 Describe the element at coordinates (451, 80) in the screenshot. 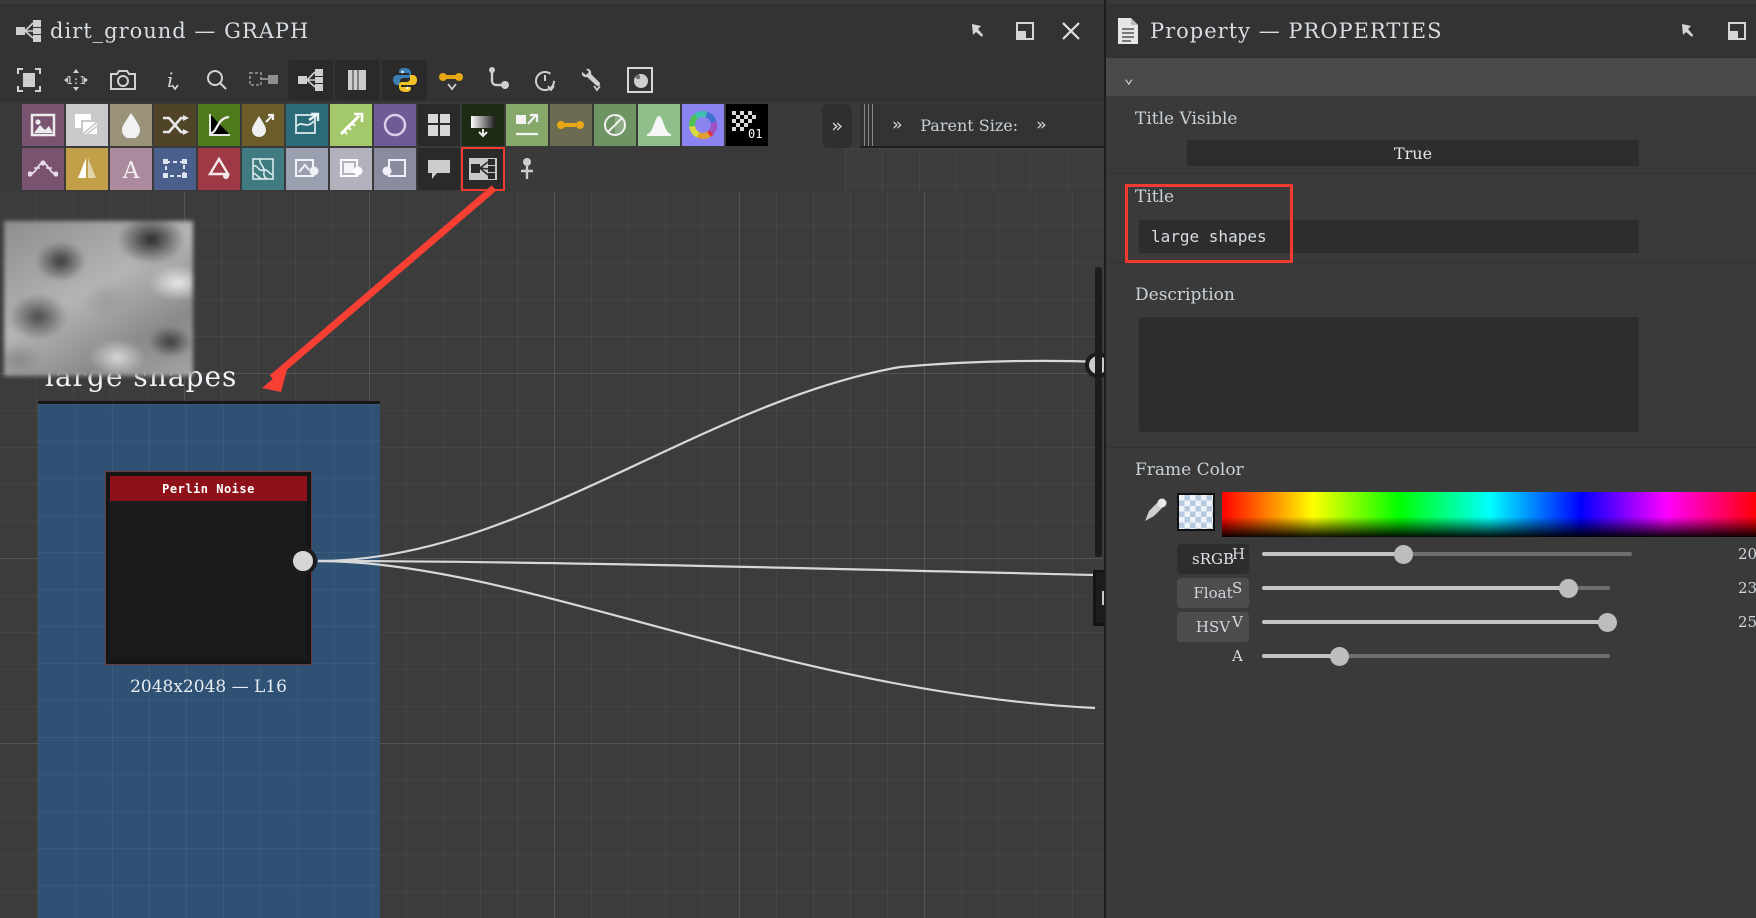

I see `link-icon` at that location.